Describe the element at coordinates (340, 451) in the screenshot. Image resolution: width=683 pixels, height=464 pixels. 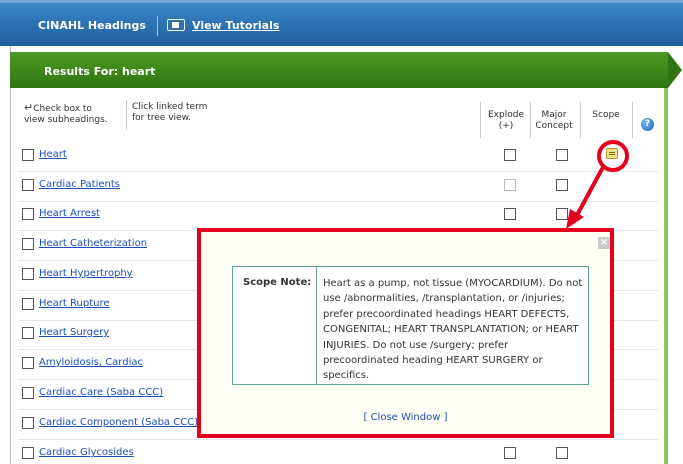
I see `term-row: Cardiac Glycosides` at that location.